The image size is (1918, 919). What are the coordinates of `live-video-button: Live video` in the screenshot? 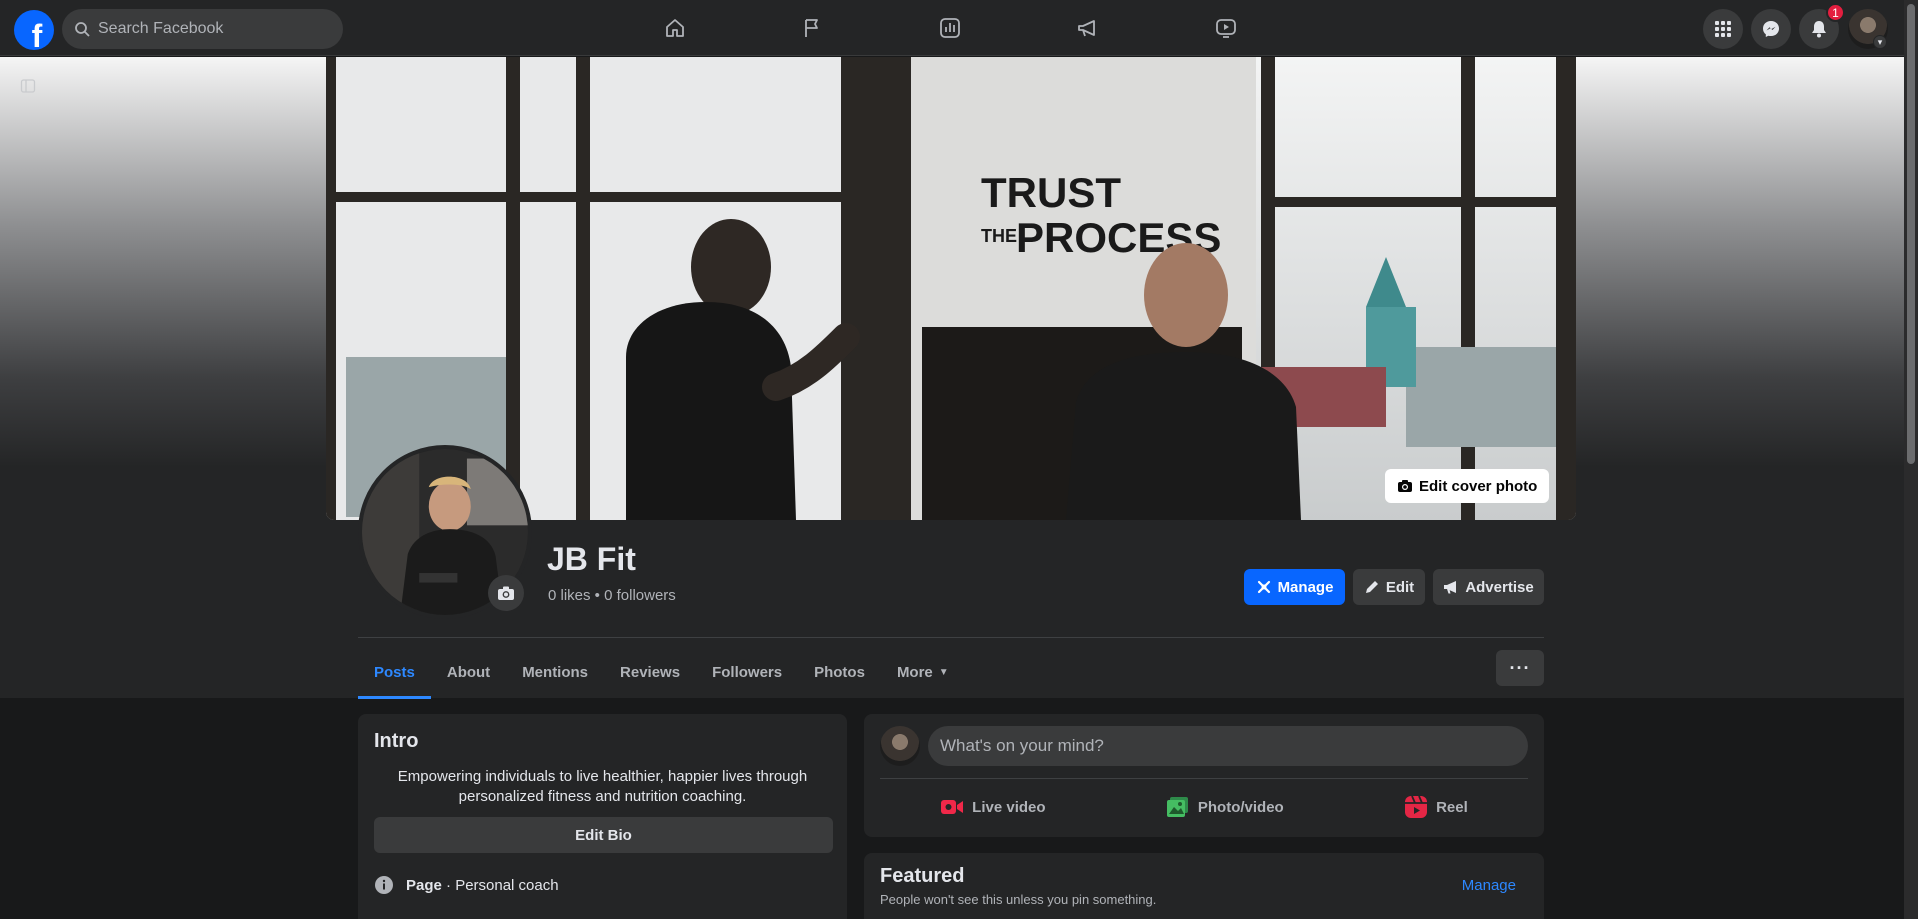 It's located at (992, 807).